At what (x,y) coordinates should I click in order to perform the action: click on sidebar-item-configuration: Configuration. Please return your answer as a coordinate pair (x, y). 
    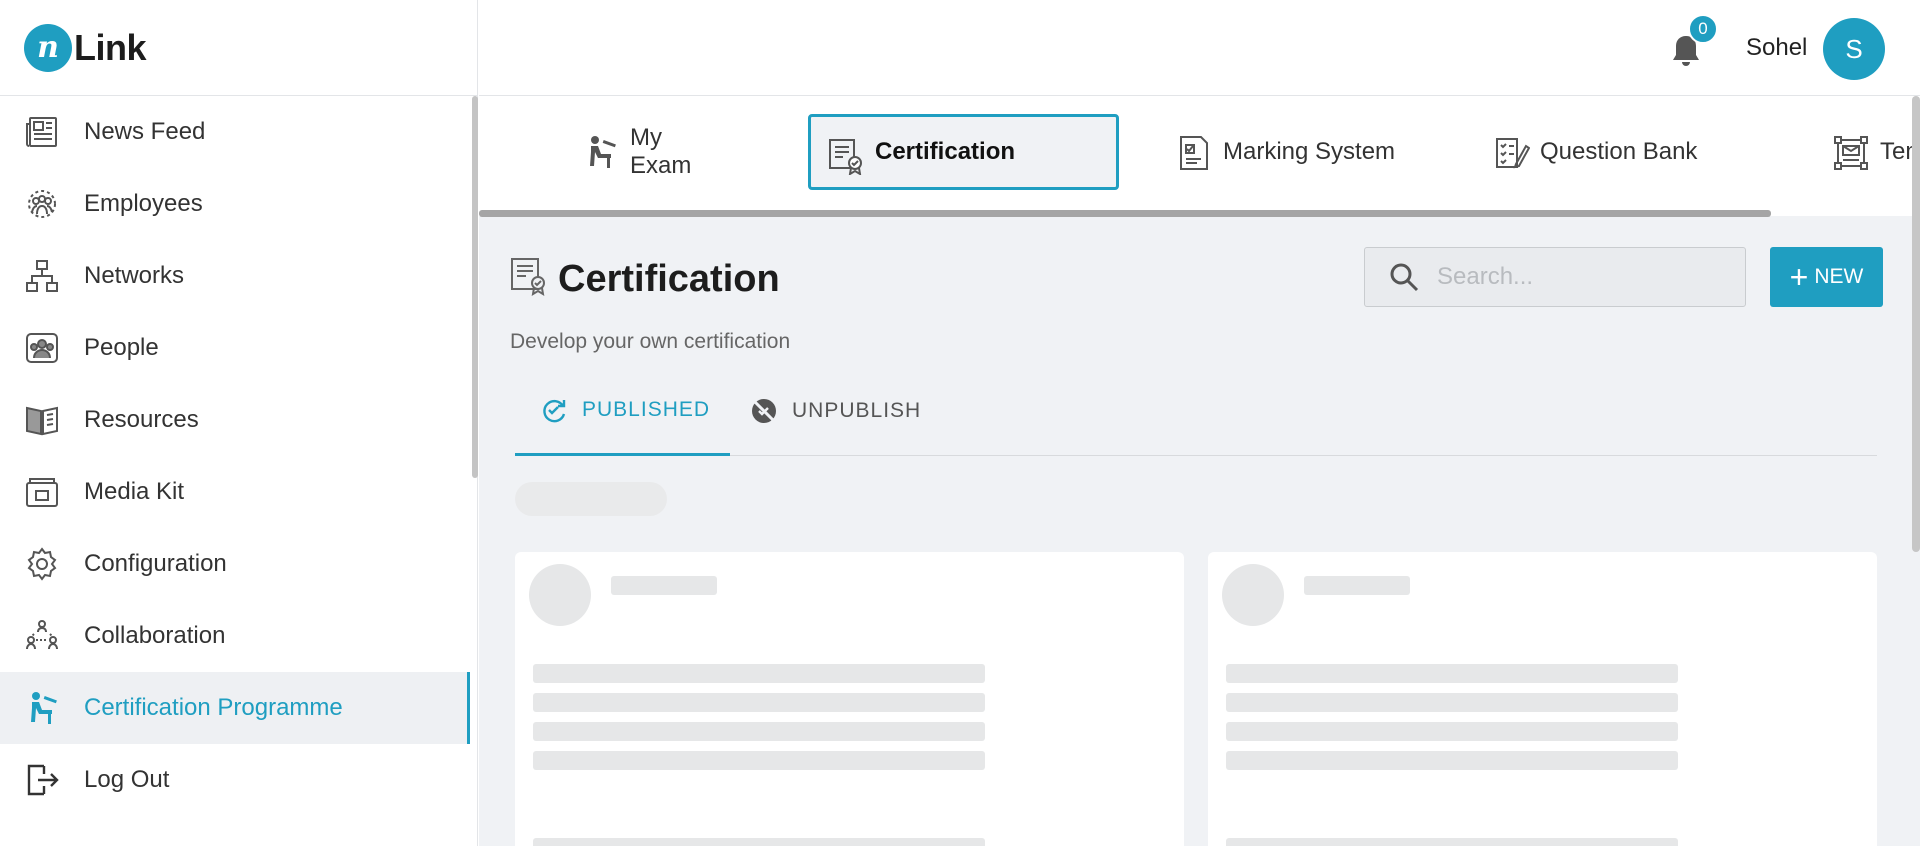
    Looking at the image, I should click on (235, 564).